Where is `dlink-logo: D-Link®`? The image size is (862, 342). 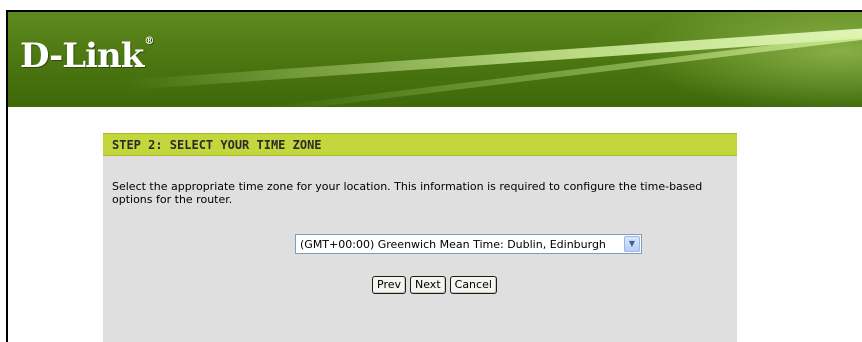 dlink-logo: D-Link® is located at coordinates (87, 56).